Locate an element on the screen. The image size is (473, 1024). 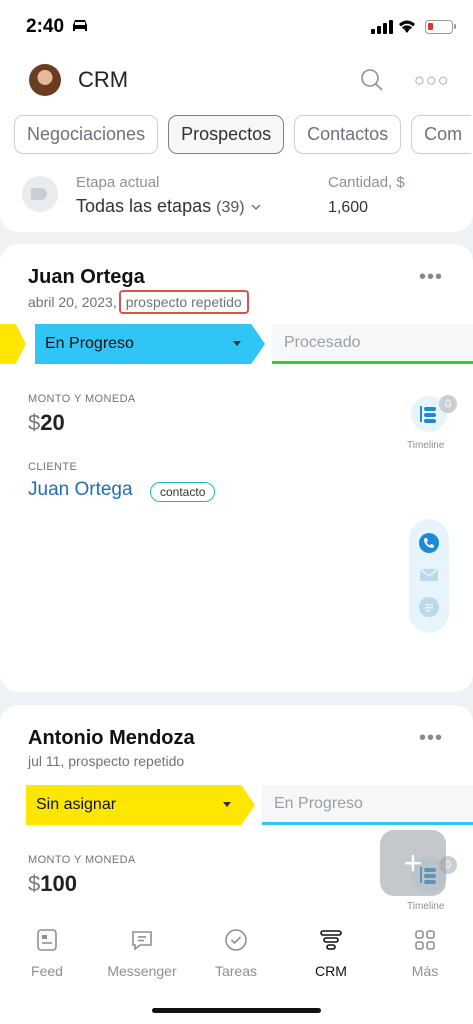
nav-crm-label: CRM is located at coordinates (331, 971).